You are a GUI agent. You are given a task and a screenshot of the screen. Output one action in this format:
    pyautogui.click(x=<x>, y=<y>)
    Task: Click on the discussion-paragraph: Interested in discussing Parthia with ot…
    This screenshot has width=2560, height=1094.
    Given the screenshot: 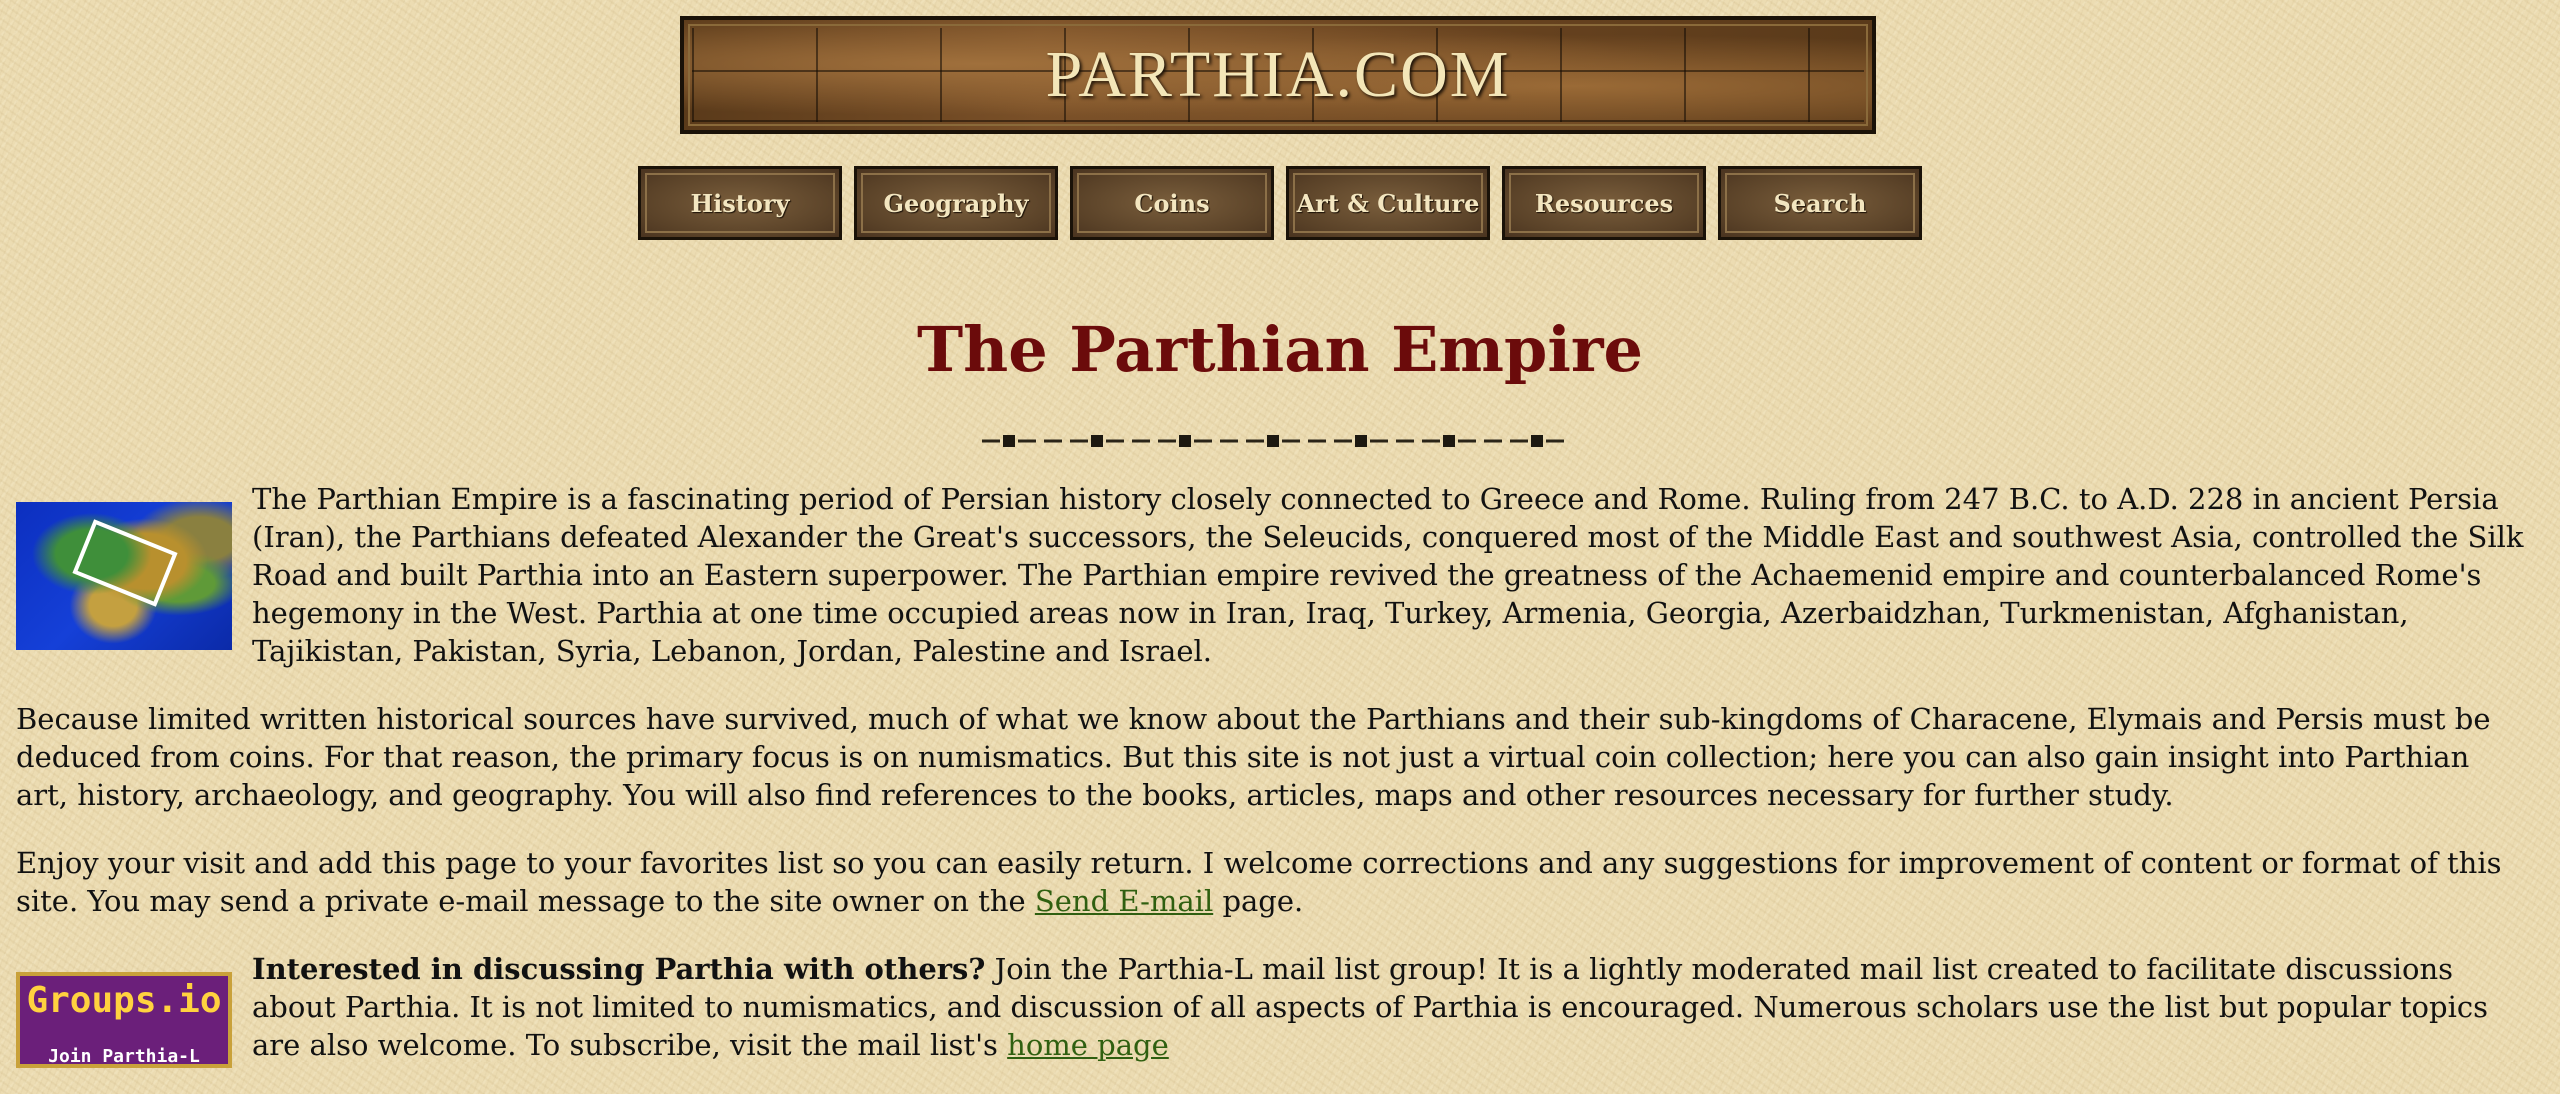 What is the action you would take?
    pyautogui.click(x=1273, y=1007)
    